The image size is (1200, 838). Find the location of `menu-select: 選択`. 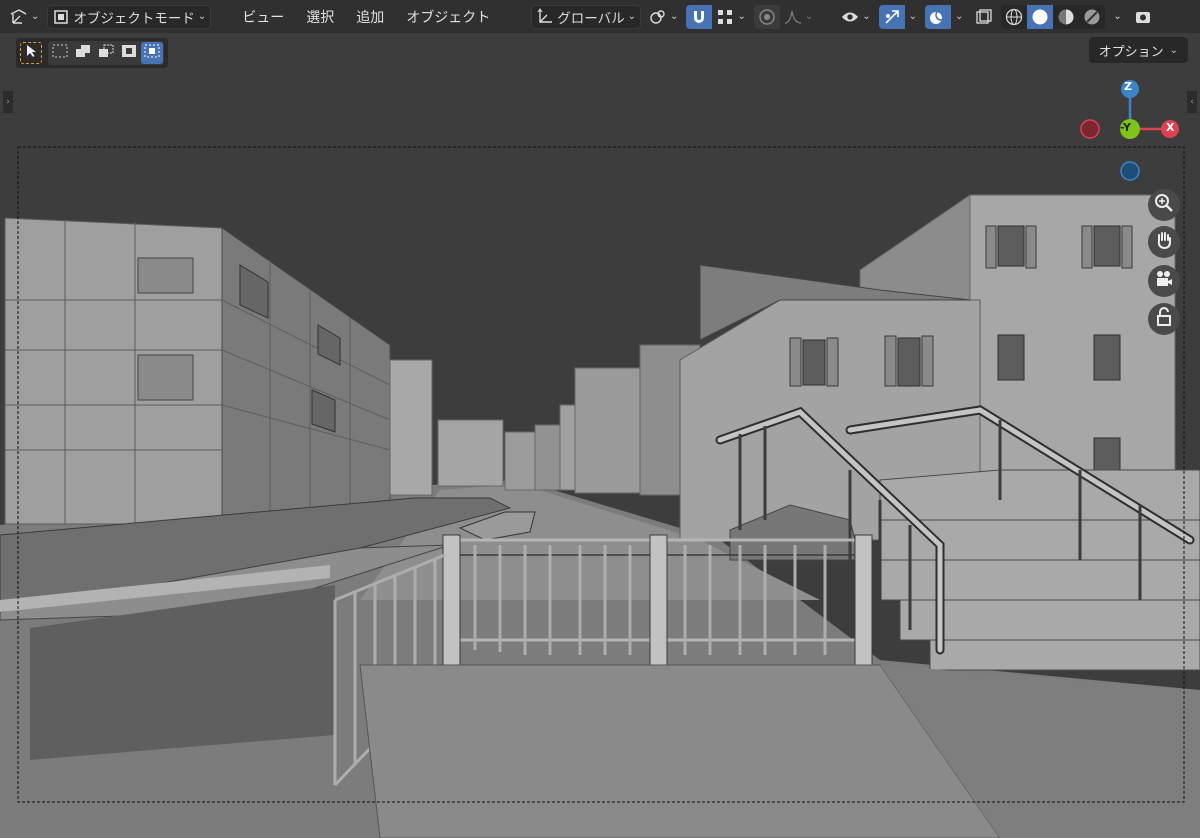

menu-select: 選択 is located at coordinates (320, 17).